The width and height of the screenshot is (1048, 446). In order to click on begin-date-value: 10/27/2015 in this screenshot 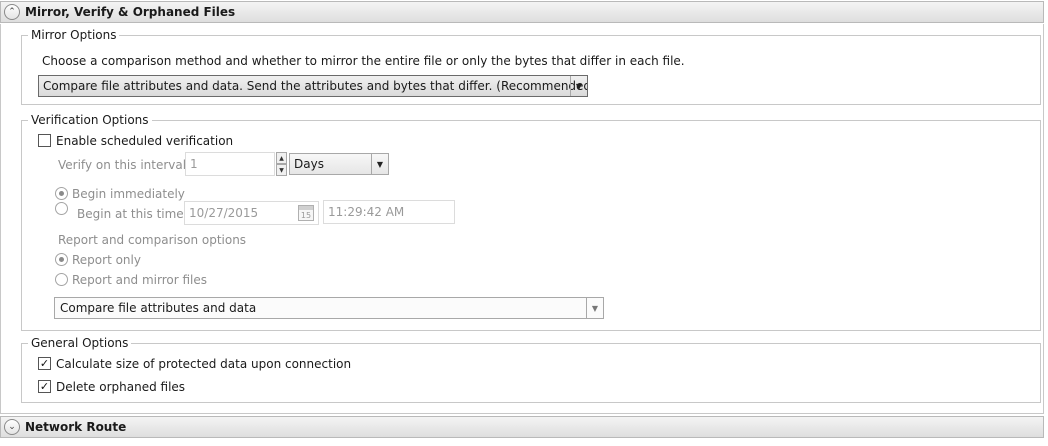, I will do `click(224, 213)`.